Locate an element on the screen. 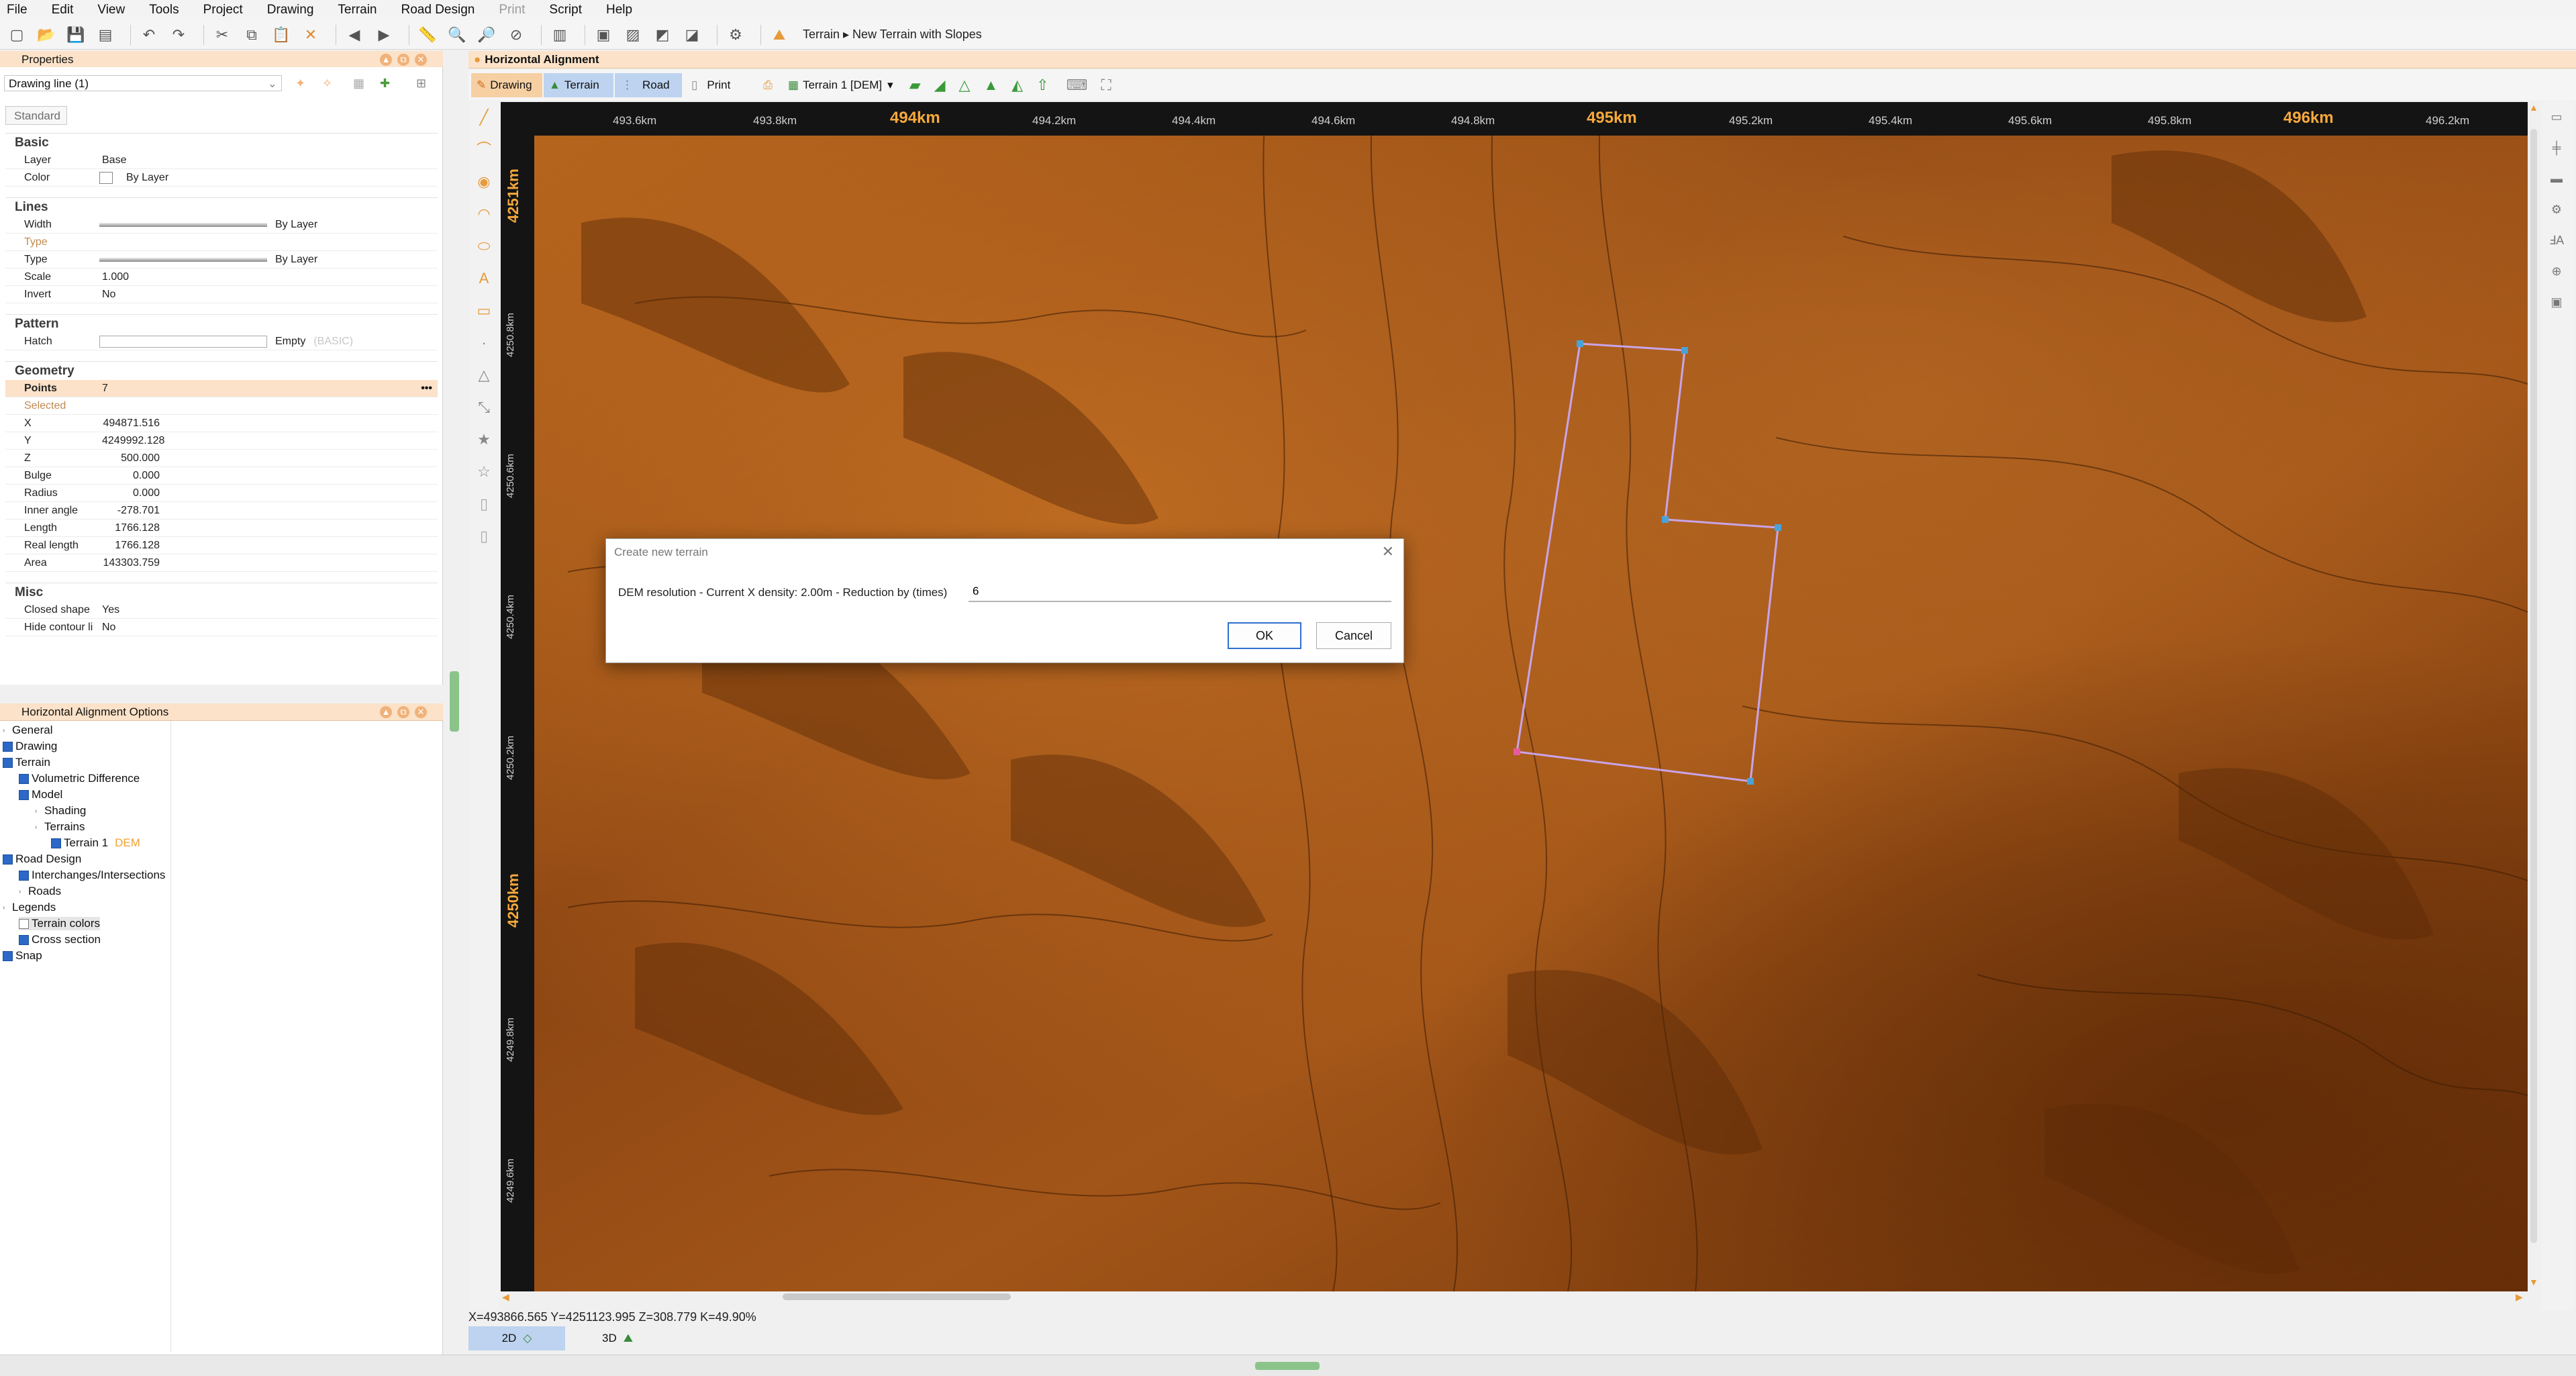 Image resolution: width=2576 pixels, height=1376 pixels. prop-row-real-length: Real length 1766.128 is located at coordinates (221, 545).